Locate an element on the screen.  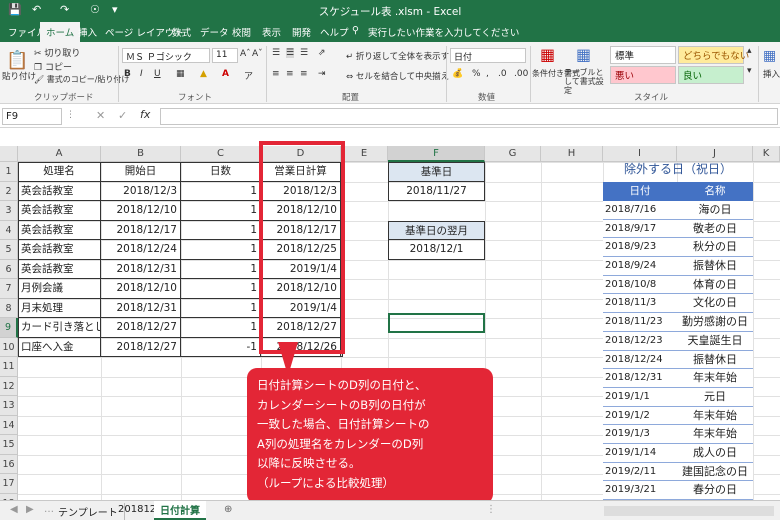
bold-icon: B is located at coordinates (127, 74).